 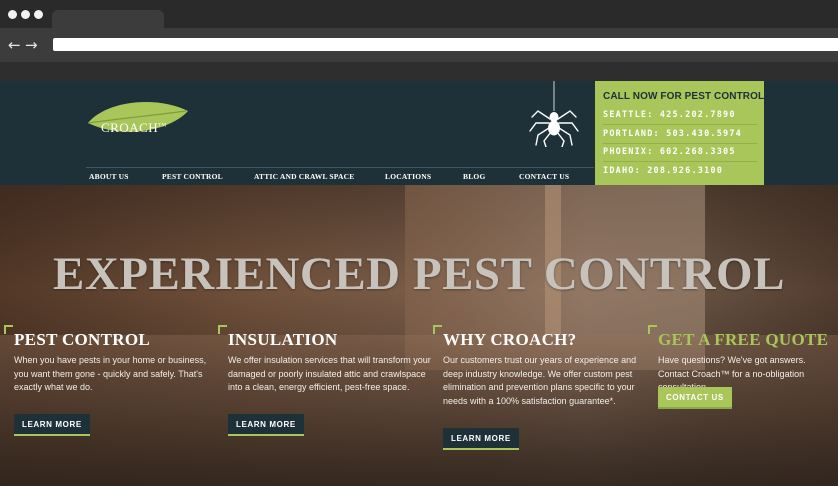 I want to click on browser-titlebar, so click(x=419, y=14).